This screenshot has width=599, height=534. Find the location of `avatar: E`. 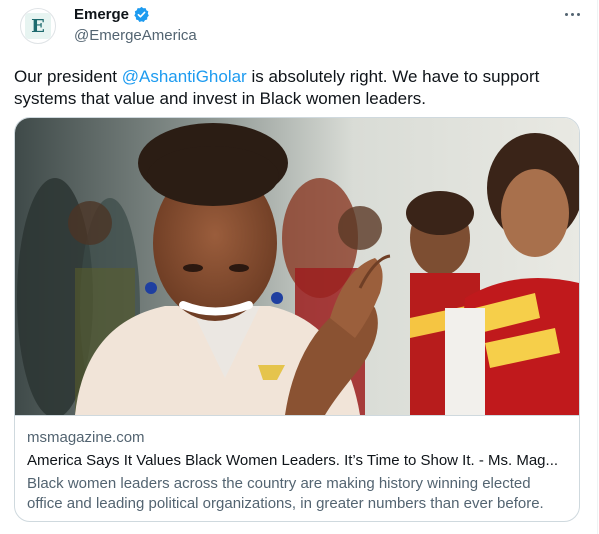

avatar: E is located at coordinates (38, 26).